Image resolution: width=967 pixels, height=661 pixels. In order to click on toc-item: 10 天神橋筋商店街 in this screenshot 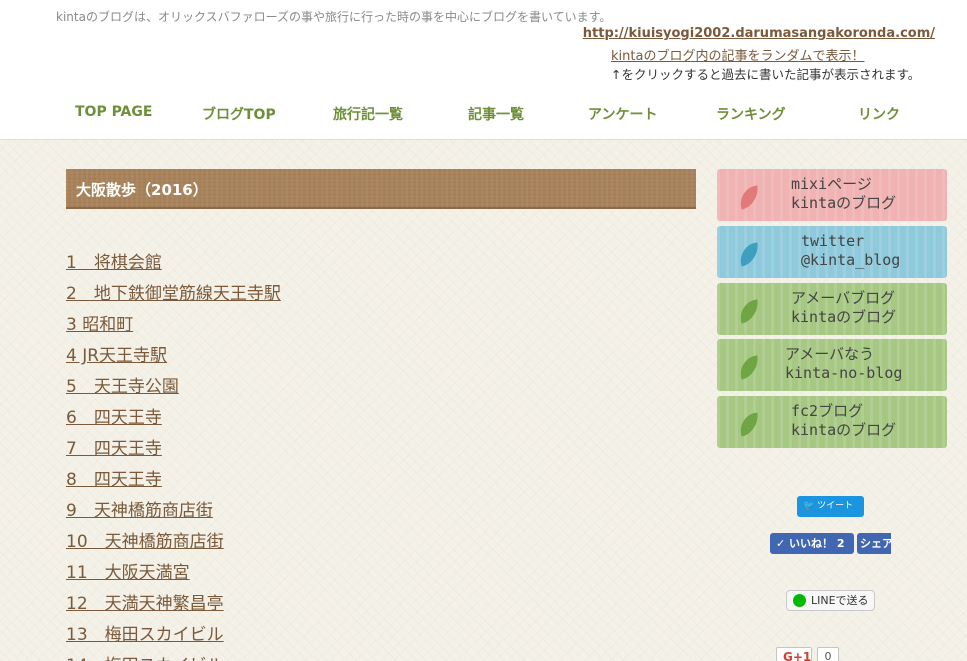, I will do `click(145, 539)`.